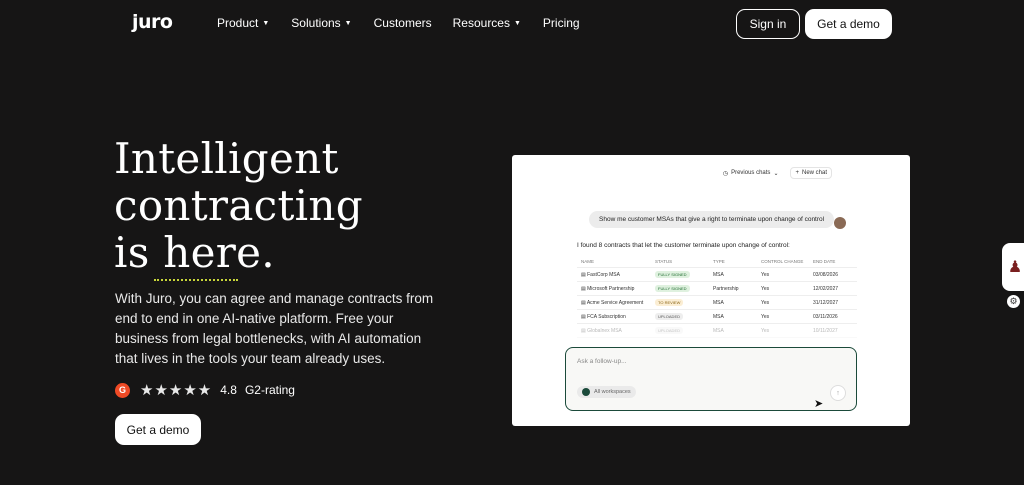 This screenshot has height=485, width=1024. Describe the element at coordinates (603, 316) in the screenshot. I see `contract-name: ▤ FCA Subscription` at that location.